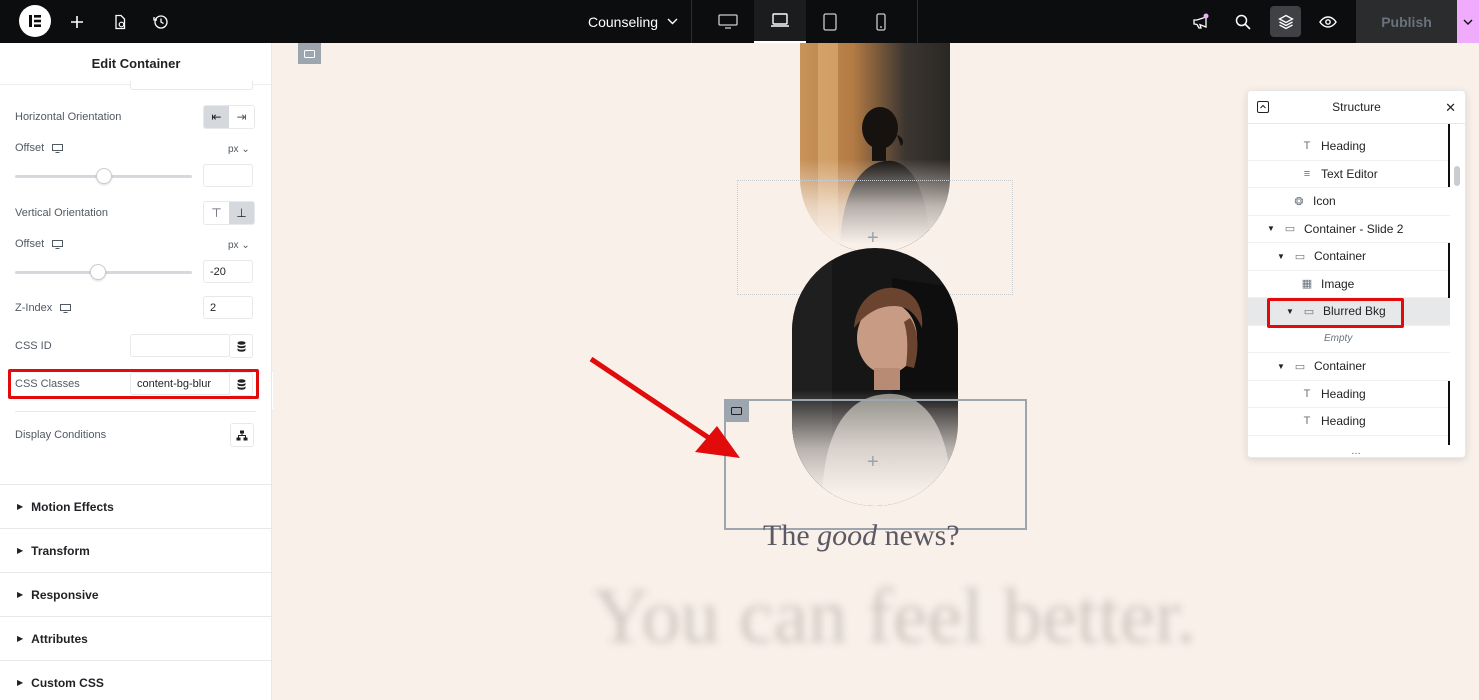 The height and width of the screenshot is (700, 1479). I want to click on structure-item-label: Image, so click(1338, 283).